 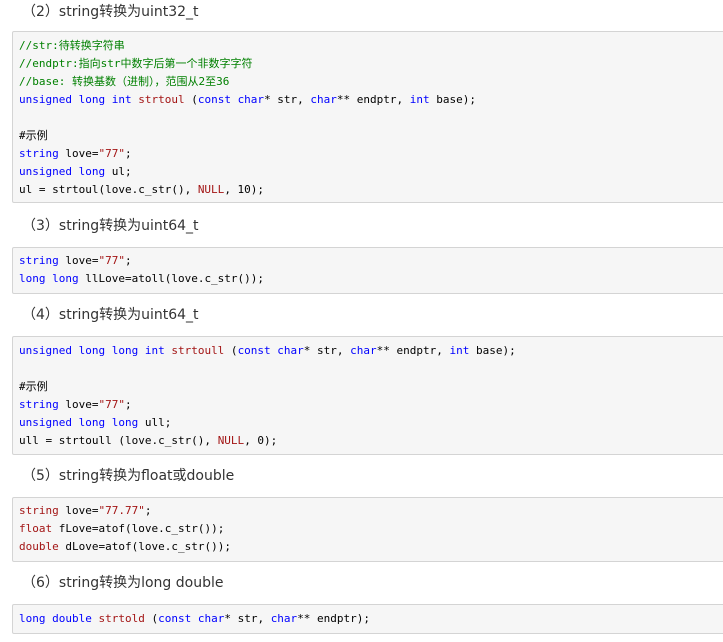 I want to click on code-token: , 0);, so click(x=261, y=440).